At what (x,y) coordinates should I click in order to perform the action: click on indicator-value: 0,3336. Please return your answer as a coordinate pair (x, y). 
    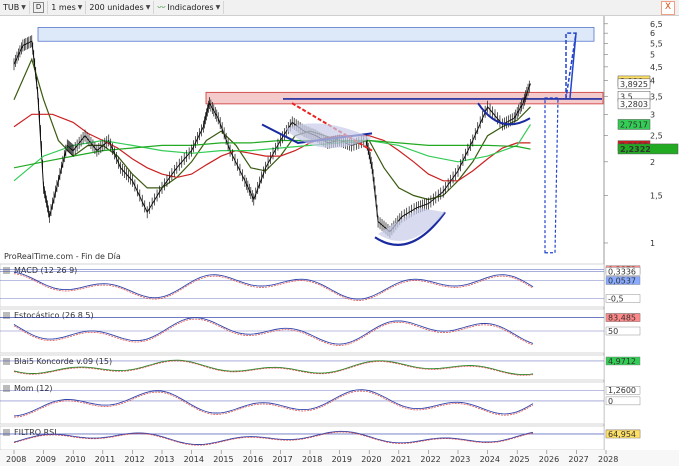
    Looking at the image, I should click on (622, 271).